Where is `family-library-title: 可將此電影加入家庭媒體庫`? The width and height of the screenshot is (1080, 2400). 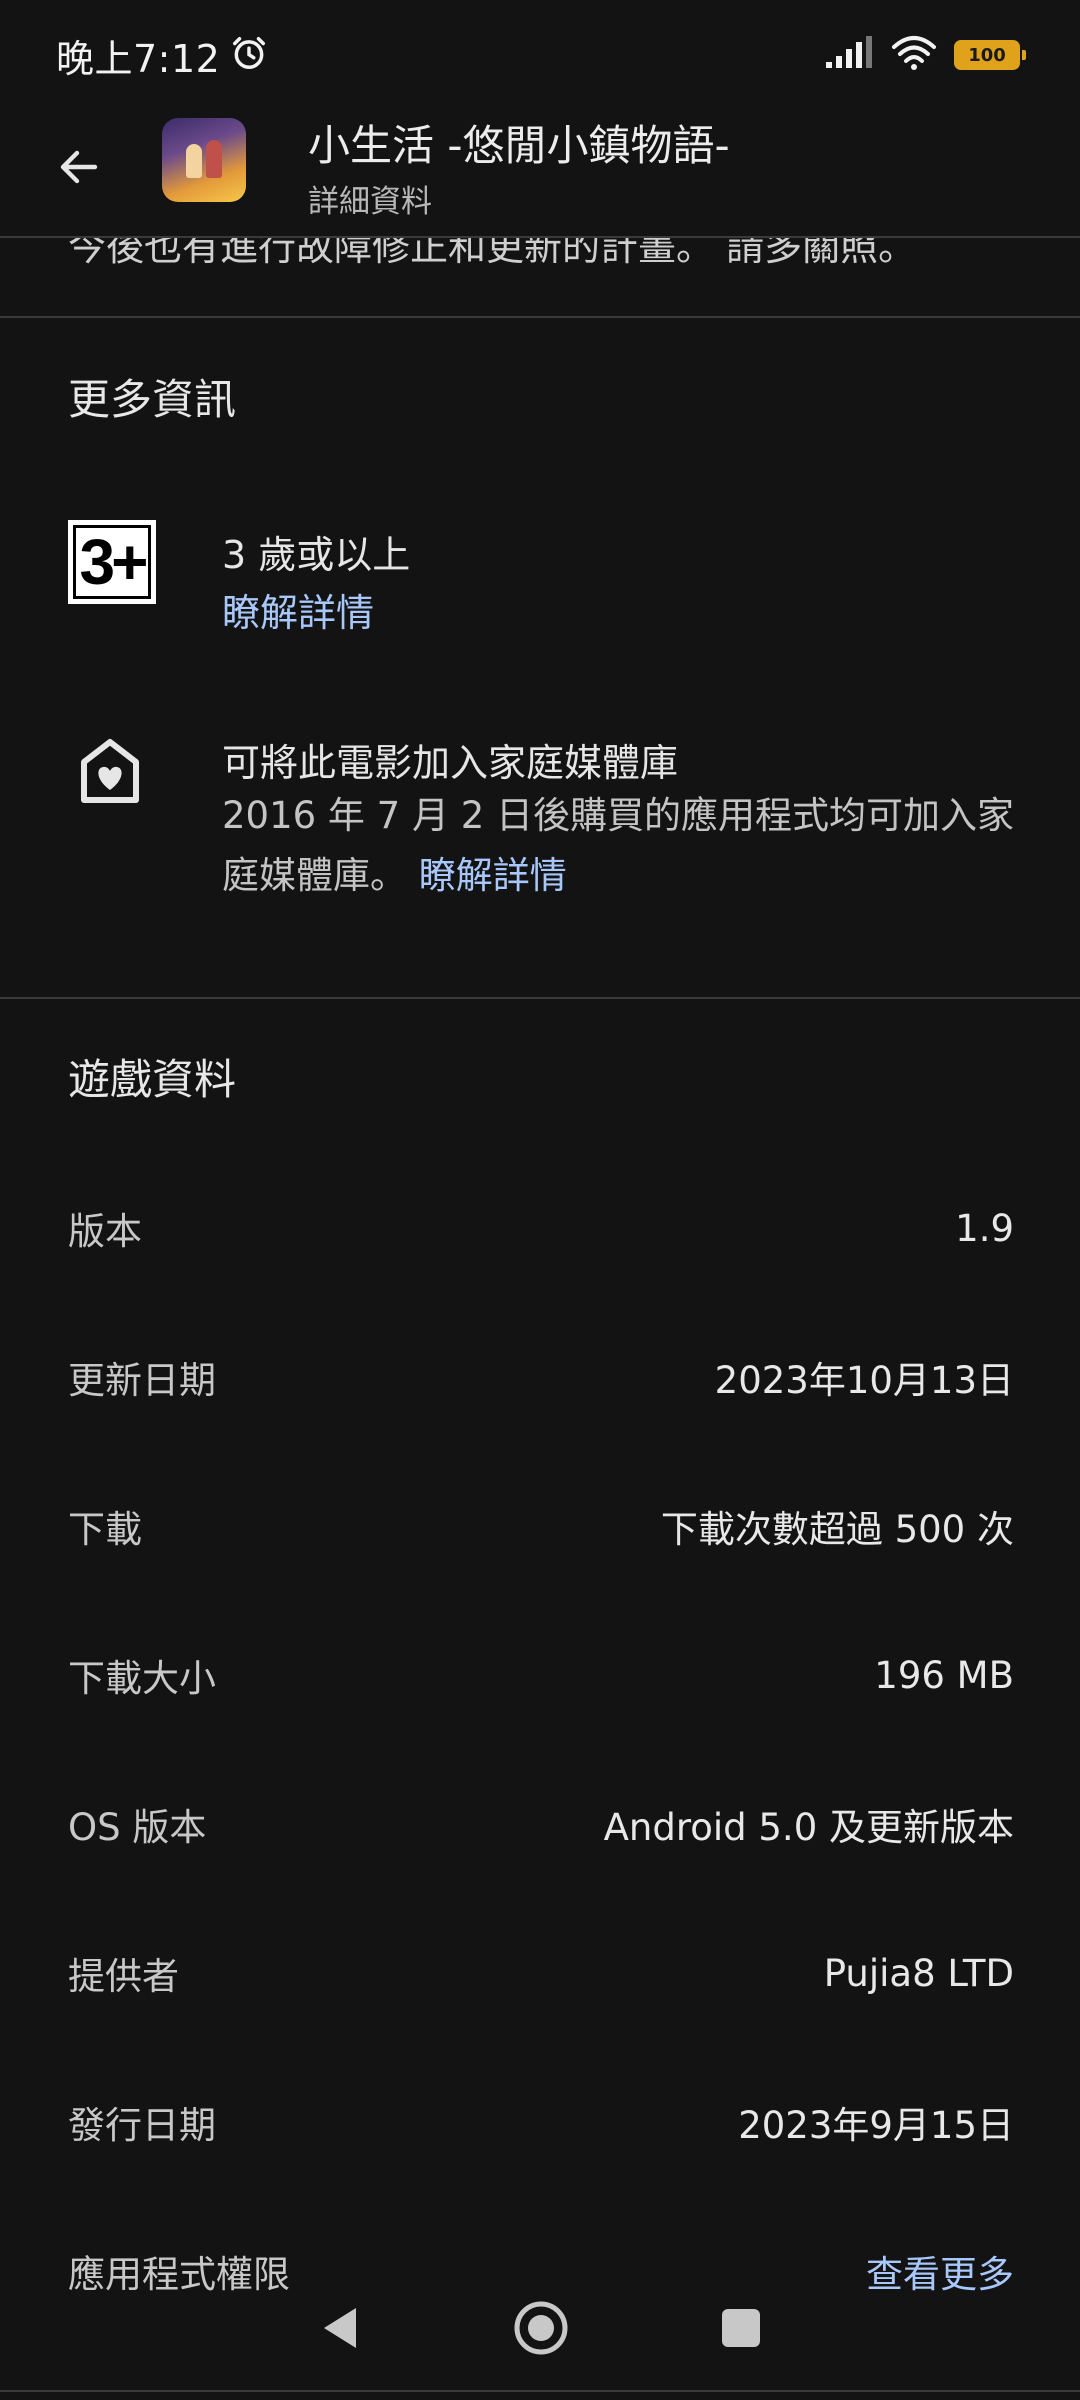 family-library-title: 可將此電影加入家庭媒體庫 is located at coordinates (450, 763).